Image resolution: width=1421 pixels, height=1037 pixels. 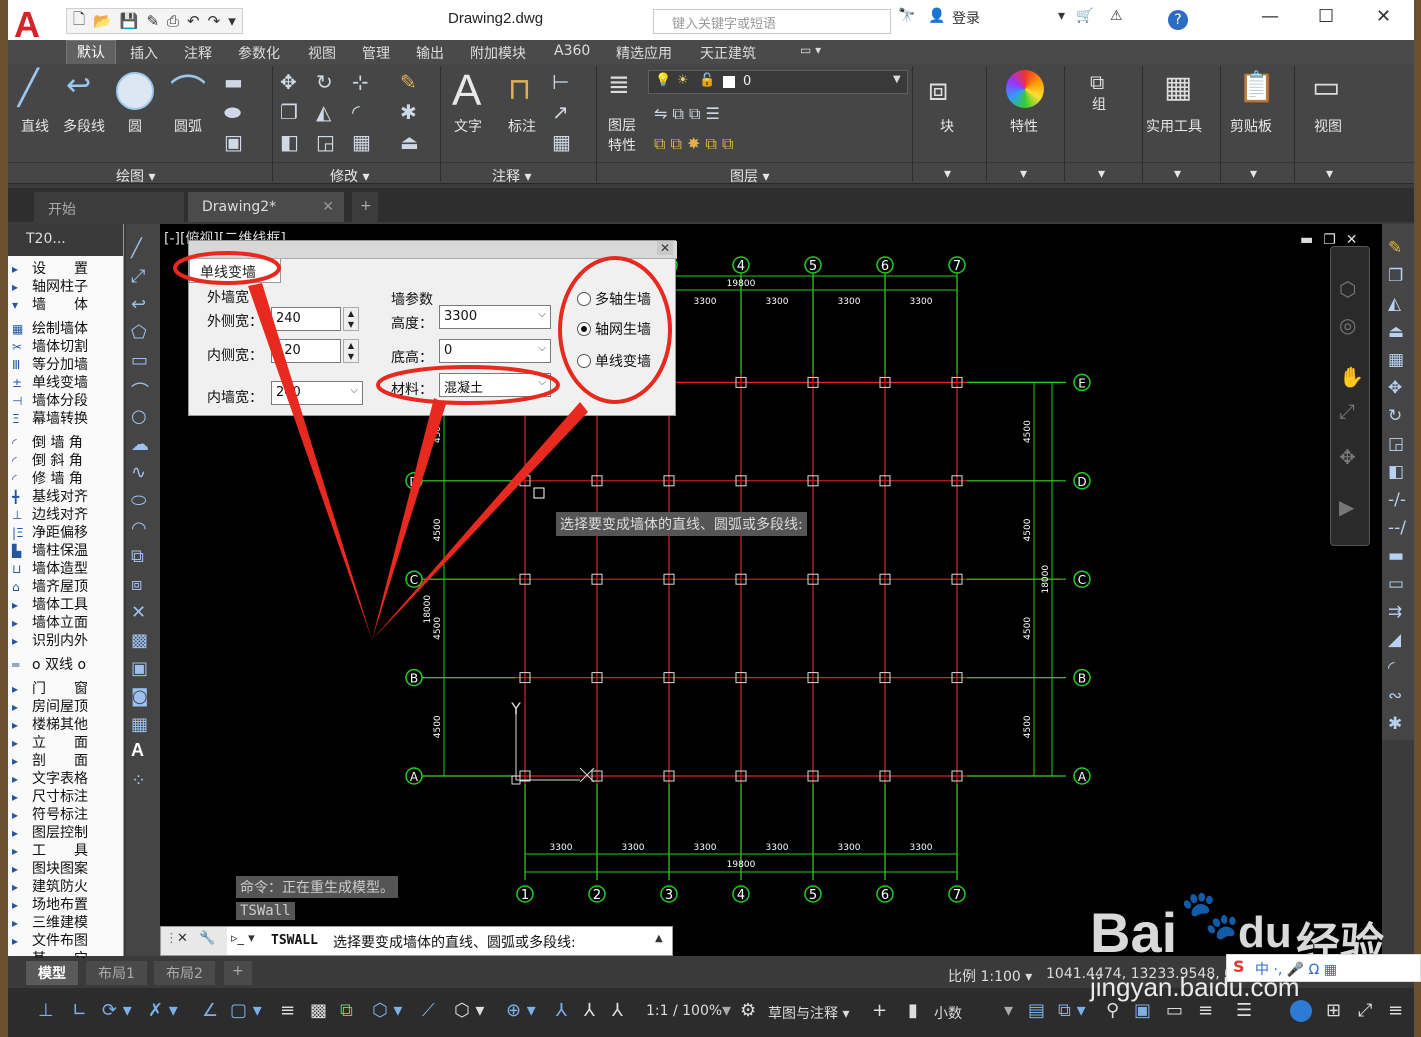 I want to click on tab-annotate: 注释, so click(x=198, y=53).